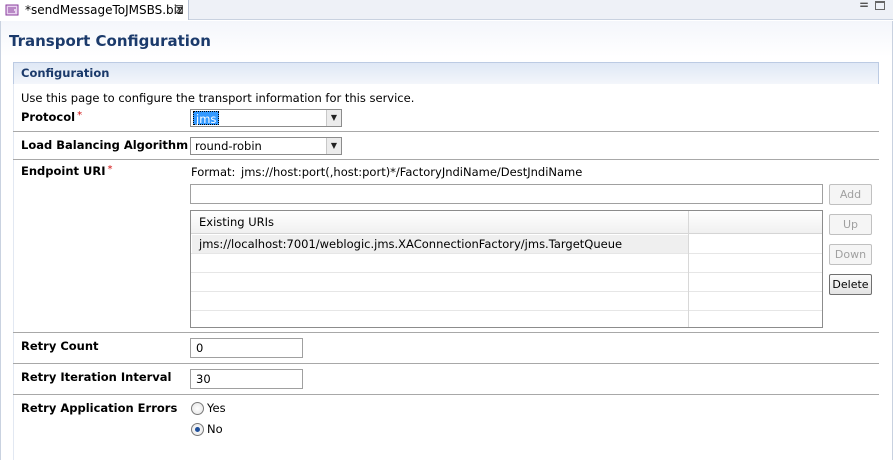 The image size is (893, 460). I want to click on proxy-service-file-icon, so click(12, 10).